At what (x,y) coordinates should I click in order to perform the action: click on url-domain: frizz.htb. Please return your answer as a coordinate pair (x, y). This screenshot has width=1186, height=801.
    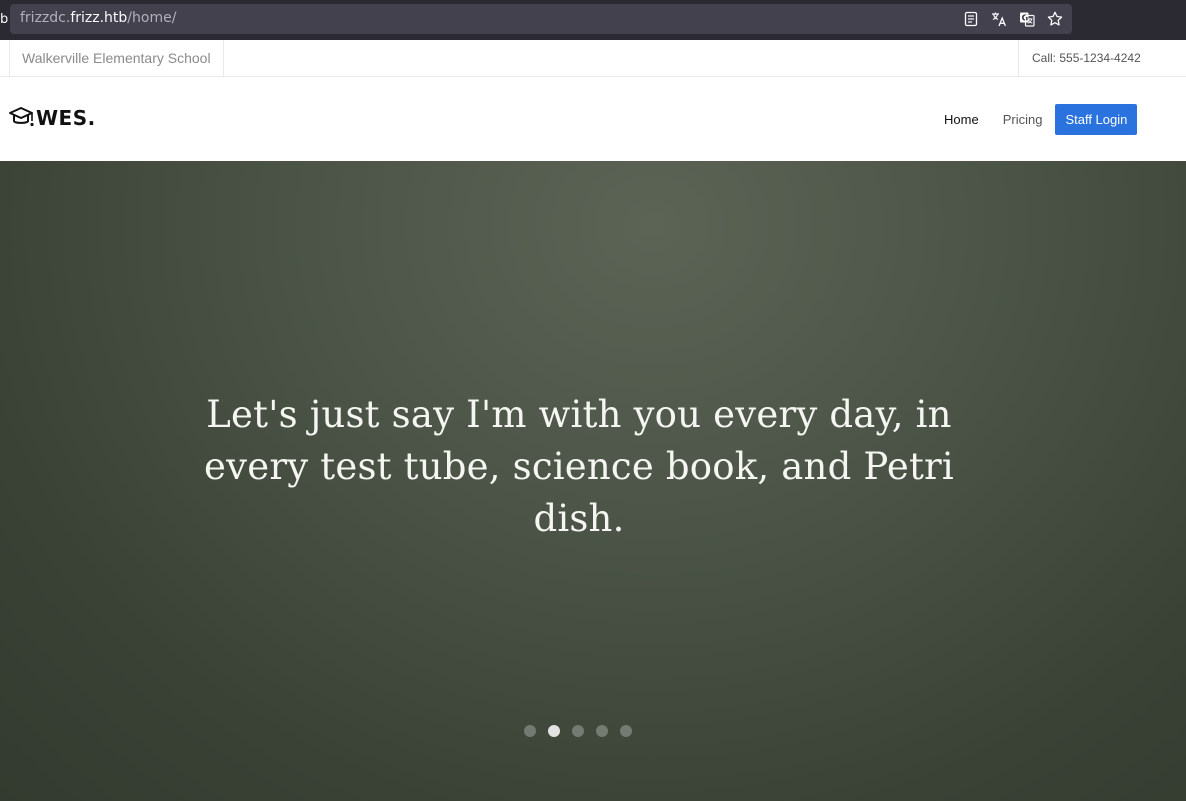
    Looking at the image, I should click on (99, 18).